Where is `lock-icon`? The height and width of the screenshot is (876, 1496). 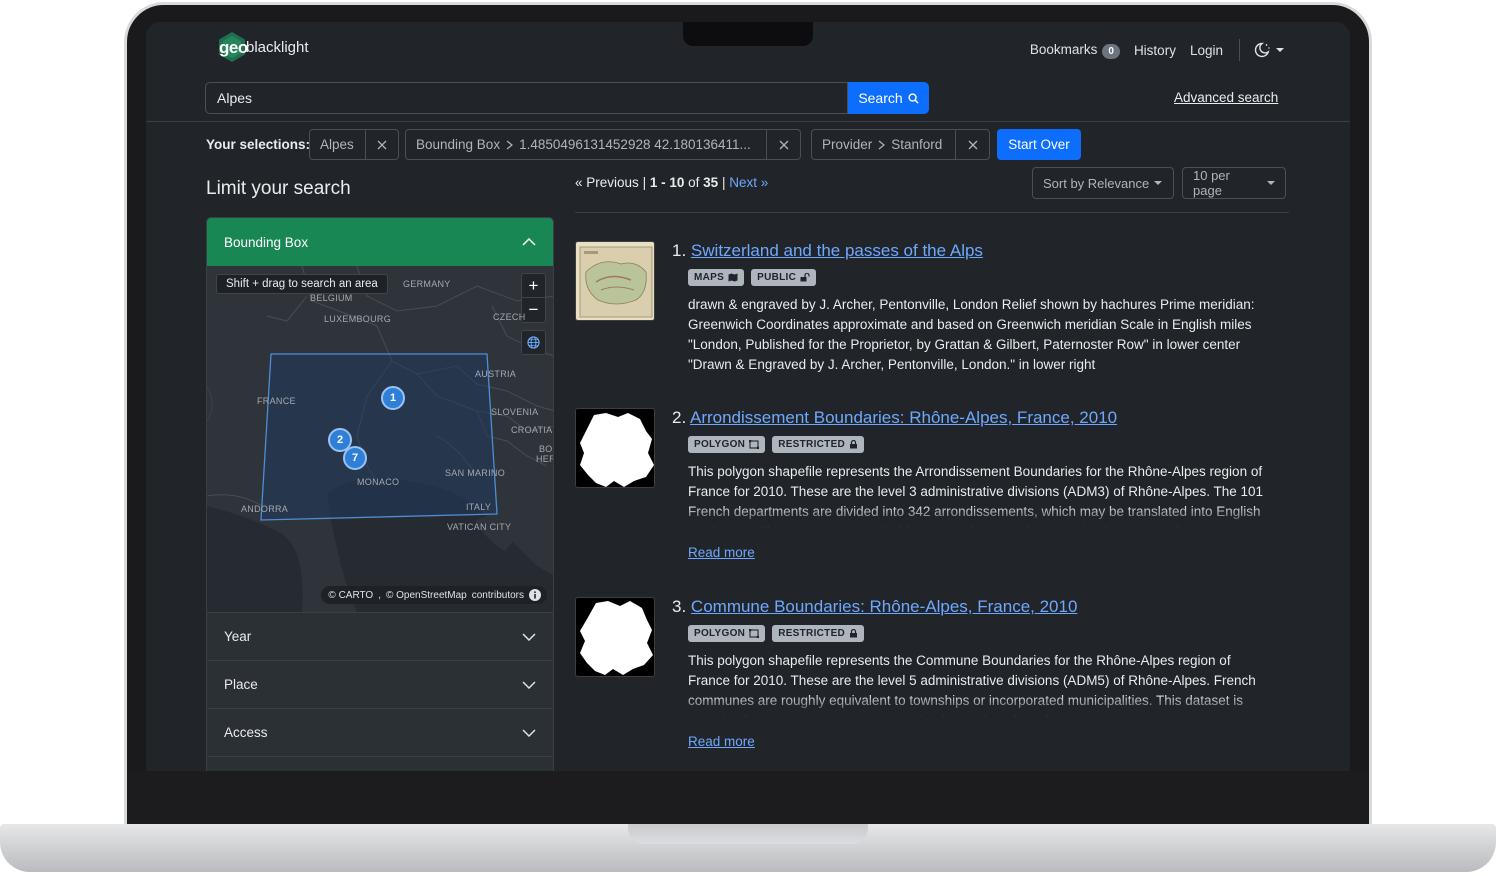
lock-icon is located at coordinates (854, 444).